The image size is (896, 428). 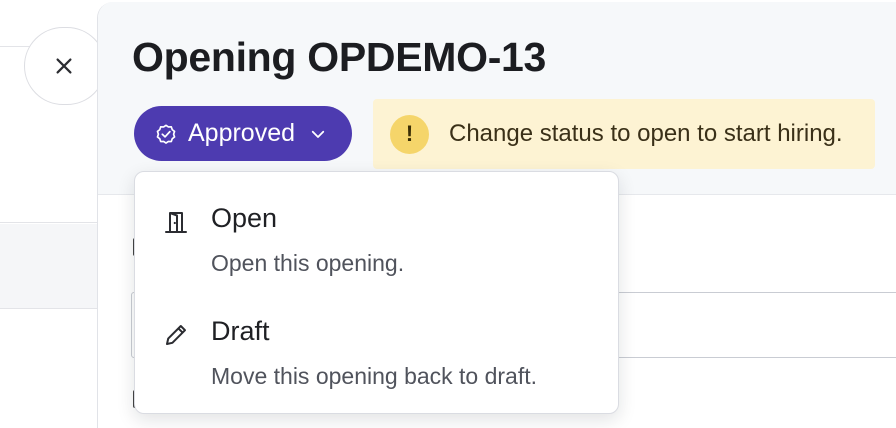 I want to click on close-icon, so click(x=64, y=66).